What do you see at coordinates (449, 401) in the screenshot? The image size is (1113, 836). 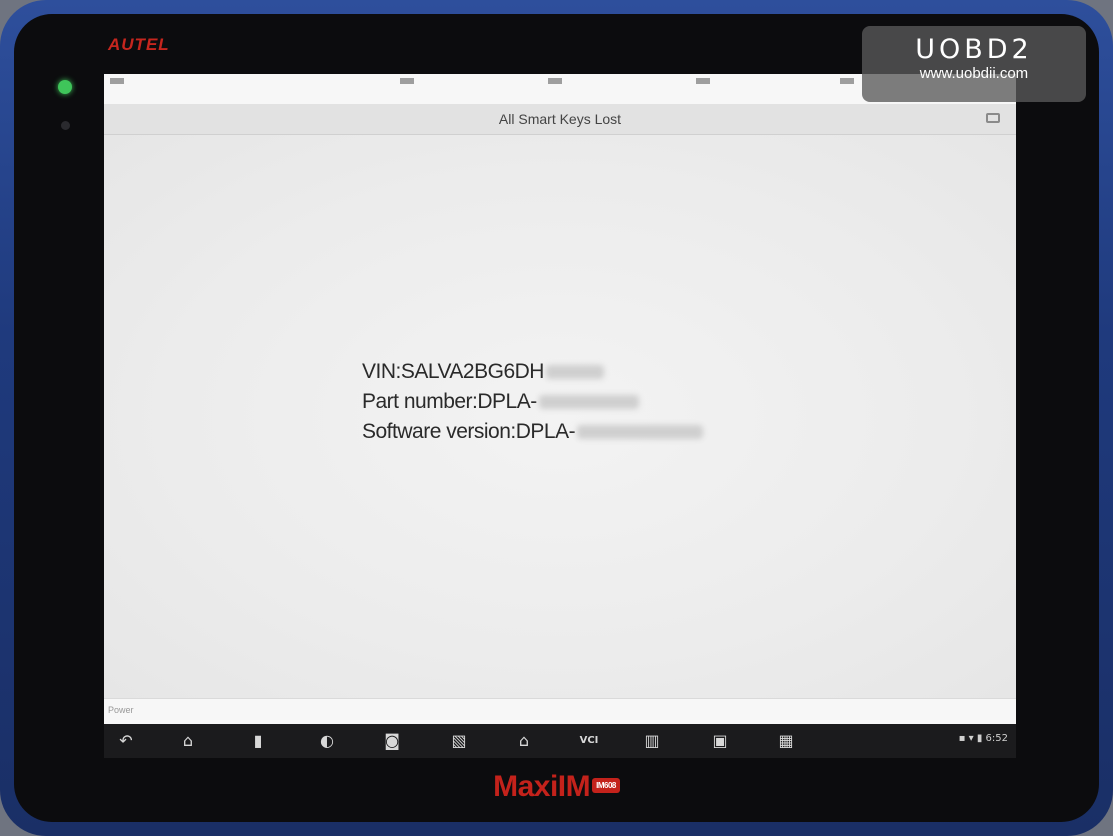 I see `part-number-value: Part number:DPLA-` at bounding box center [449, 401].